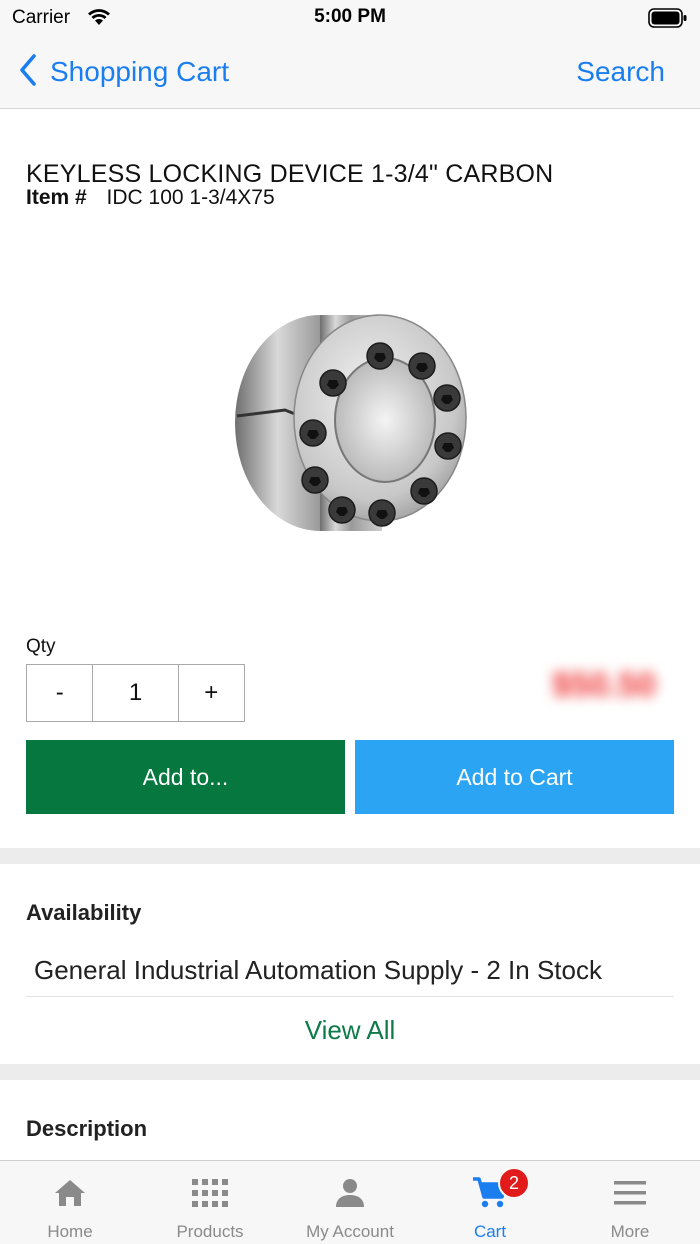  What do you see at coordinates (350, 1231) in the screenshot?
I see `tab-label: My Account` at bounding box center [350, 1231].